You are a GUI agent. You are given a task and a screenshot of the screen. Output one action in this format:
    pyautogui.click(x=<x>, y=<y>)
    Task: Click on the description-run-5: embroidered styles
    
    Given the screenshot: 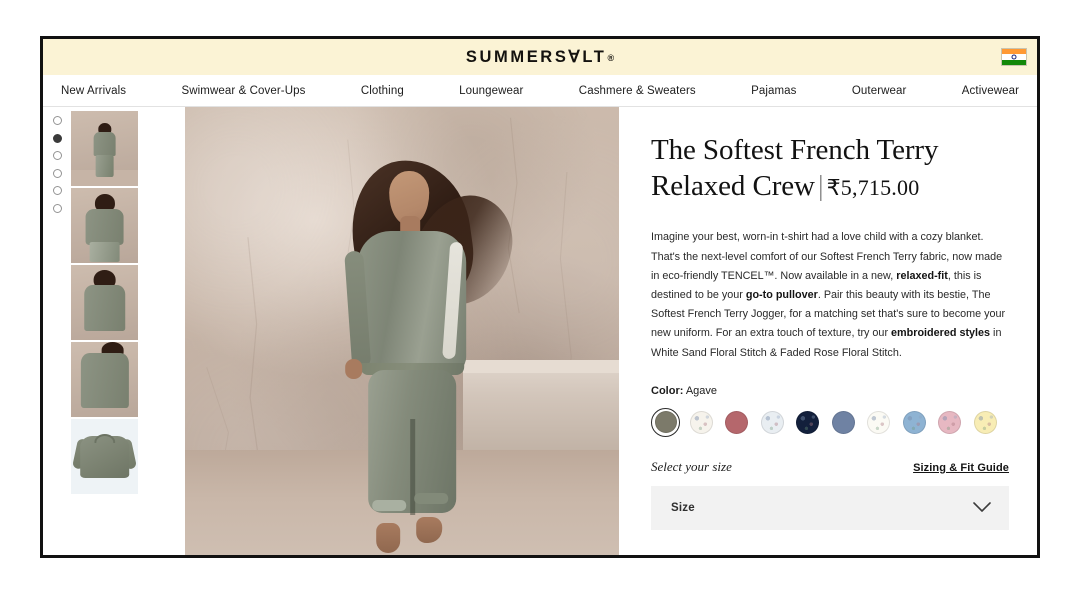 What is the action you would take?
    pyautogui.click(x=941, y=333)
    